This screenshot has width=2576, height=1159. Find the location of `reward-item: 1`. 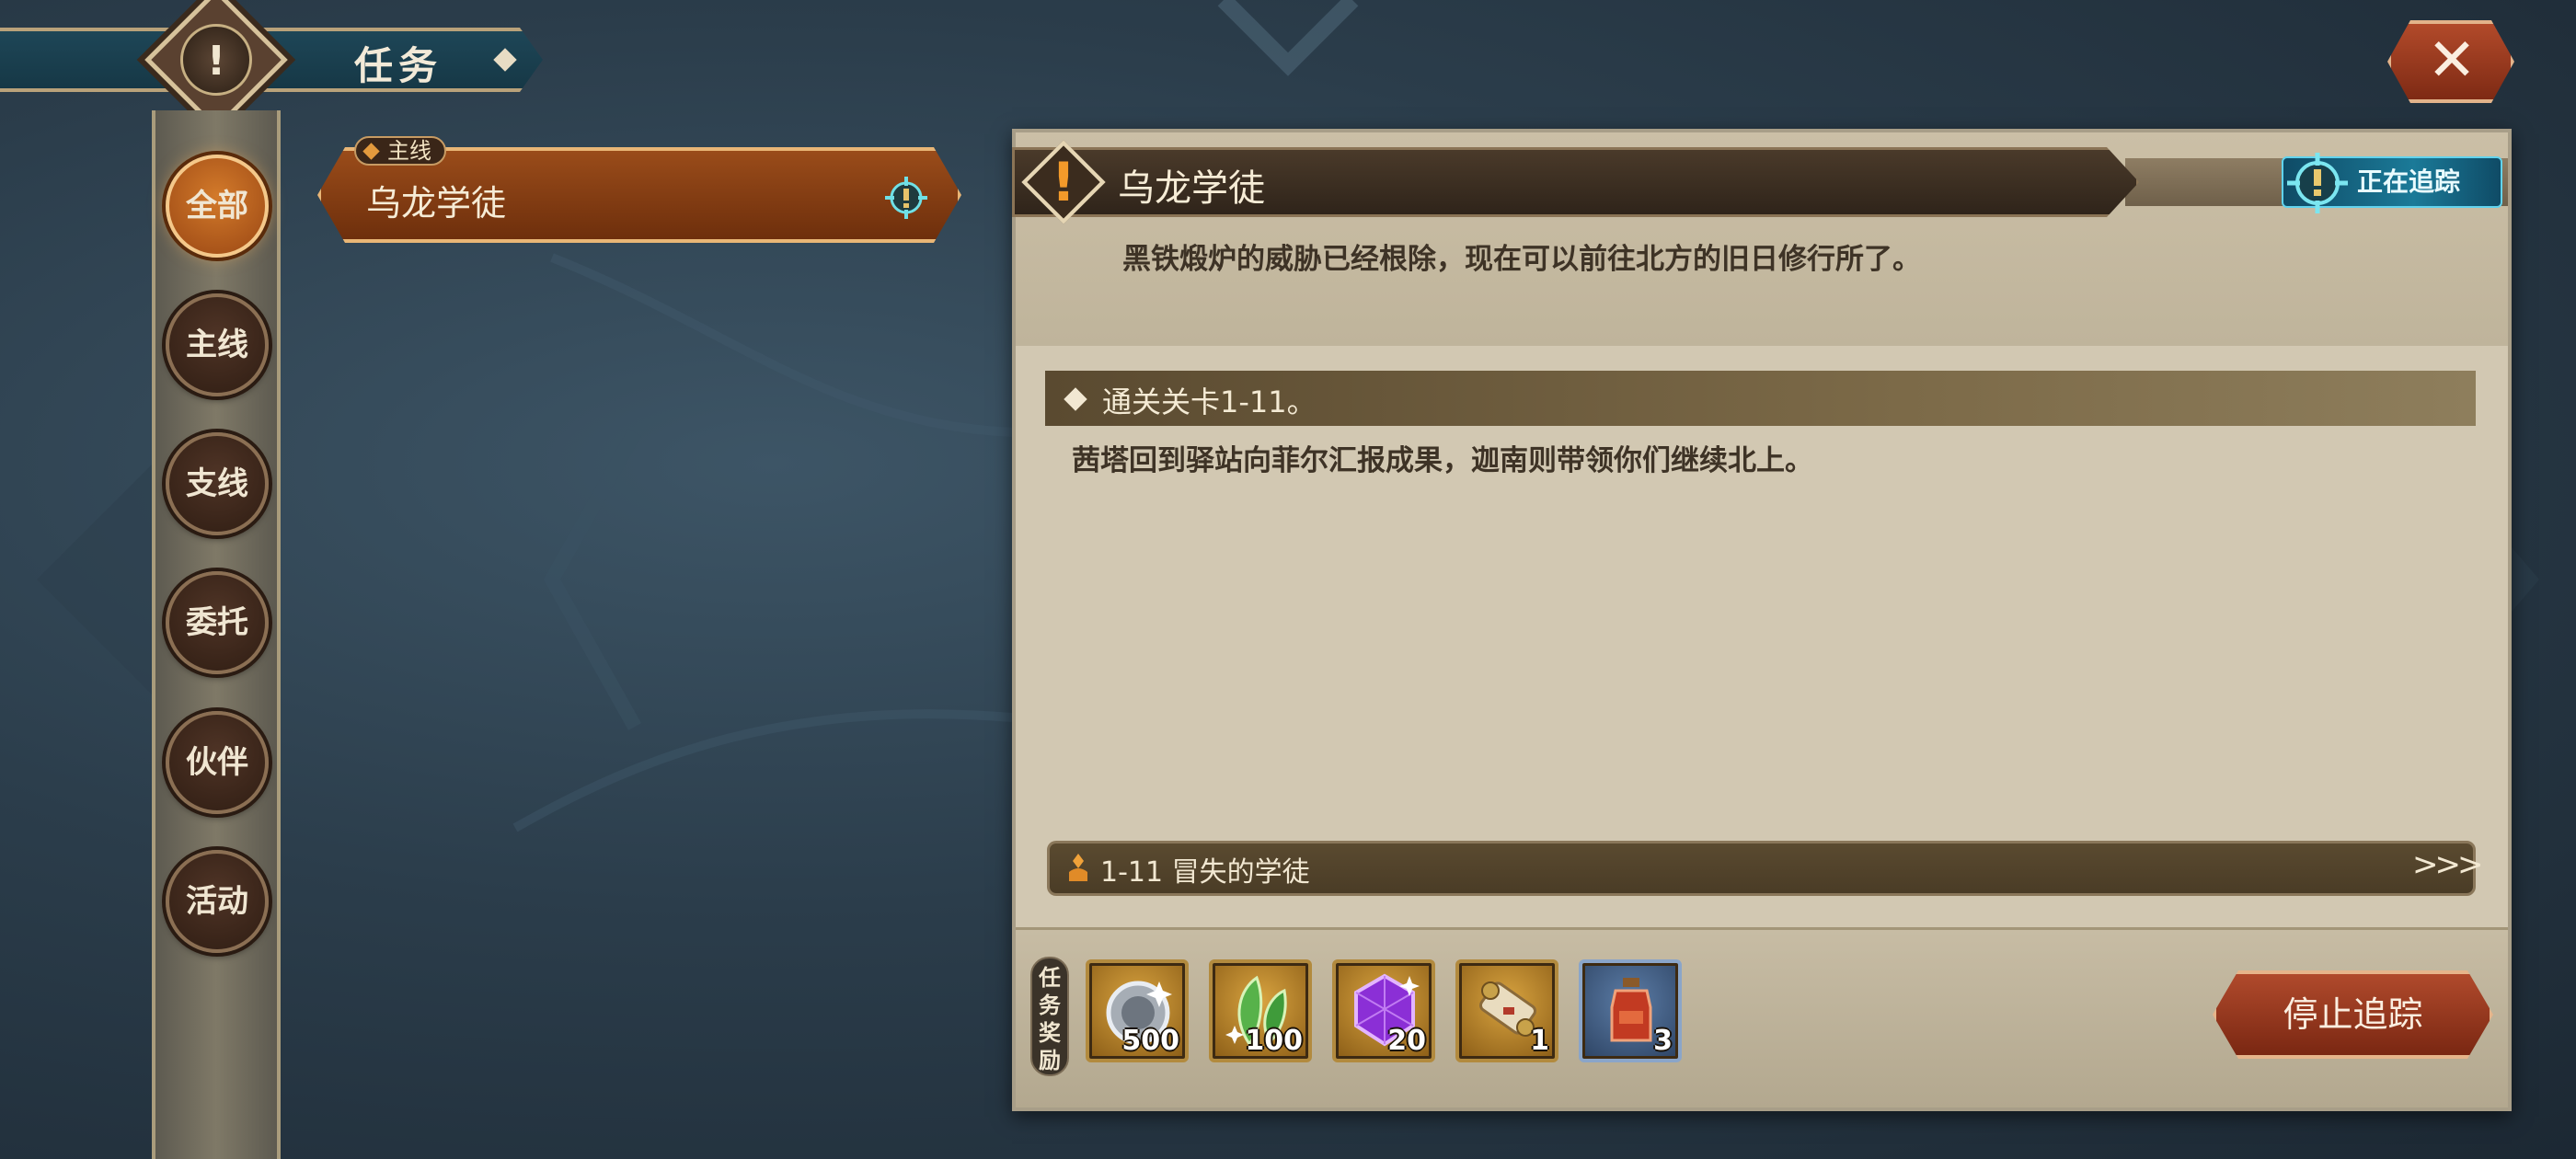

reward-item: 1 is located at coordinates (1506, 1010).